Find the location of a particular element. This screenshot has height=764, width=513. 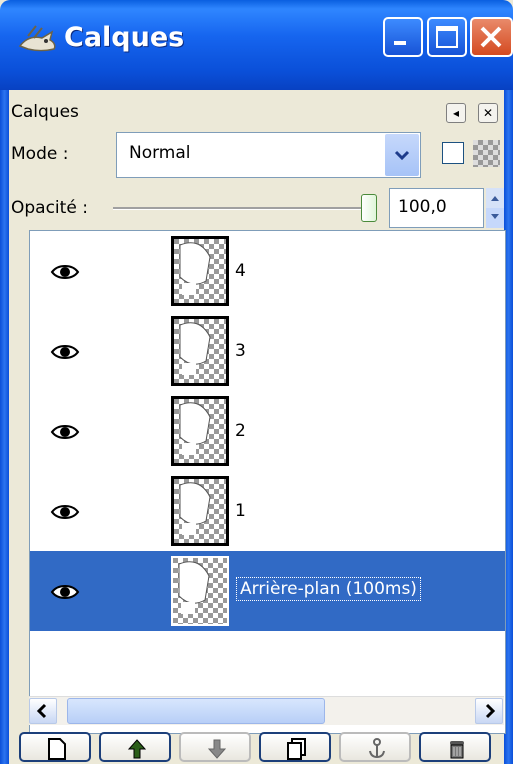

anchor-icon is located at coordinates (377, 748).